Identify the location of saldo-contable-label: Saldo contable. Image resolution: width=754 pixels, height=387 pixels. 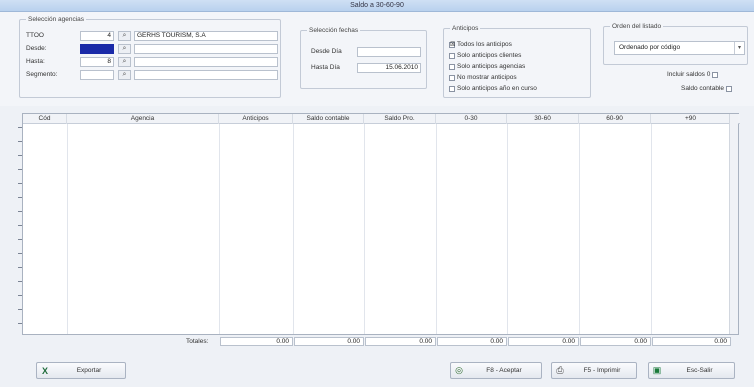
(703, 88).